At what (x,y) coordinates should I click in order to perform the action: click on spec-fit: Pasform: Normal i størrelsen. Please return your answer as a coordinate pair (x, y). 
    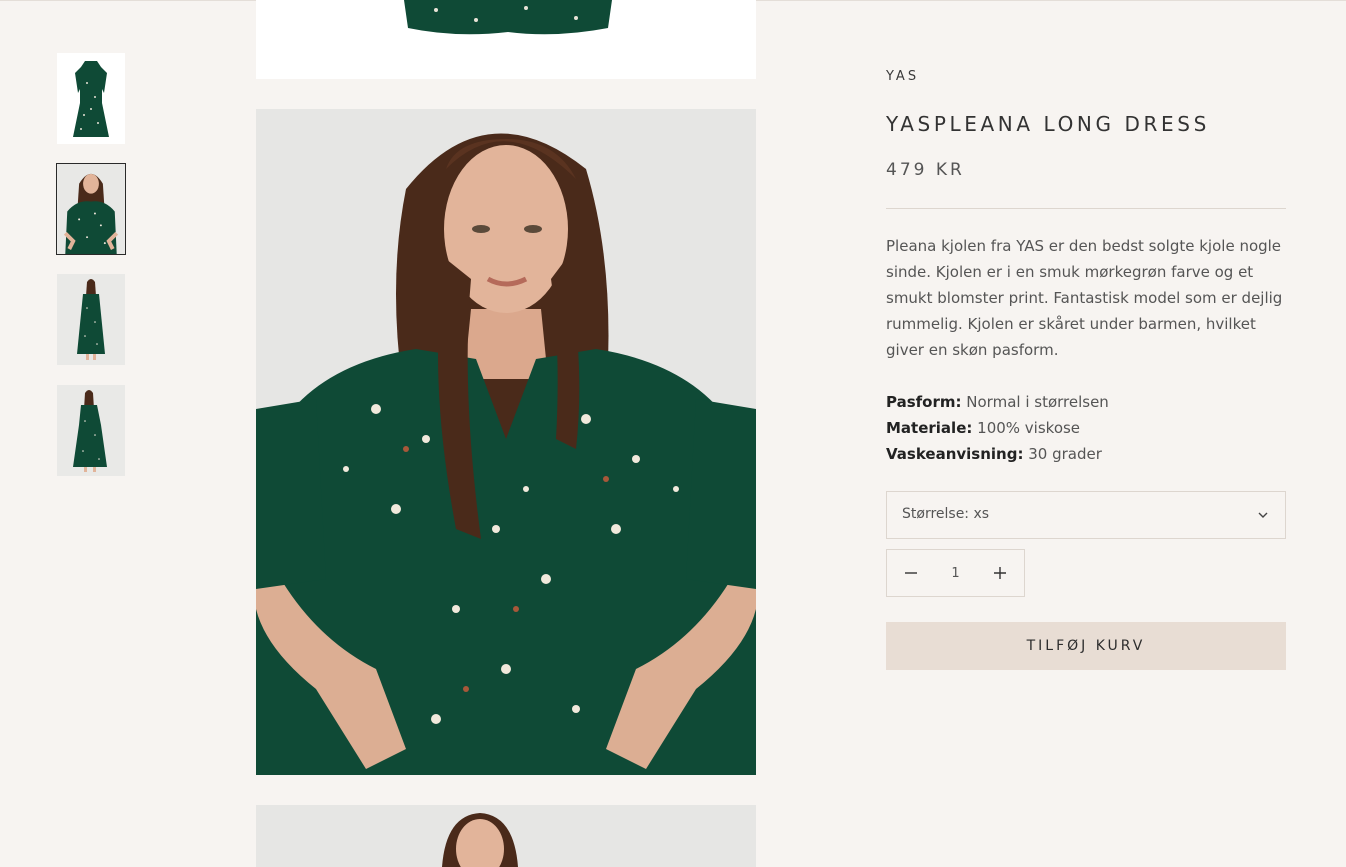
    Looking at the image, I should click on (1086, 402).